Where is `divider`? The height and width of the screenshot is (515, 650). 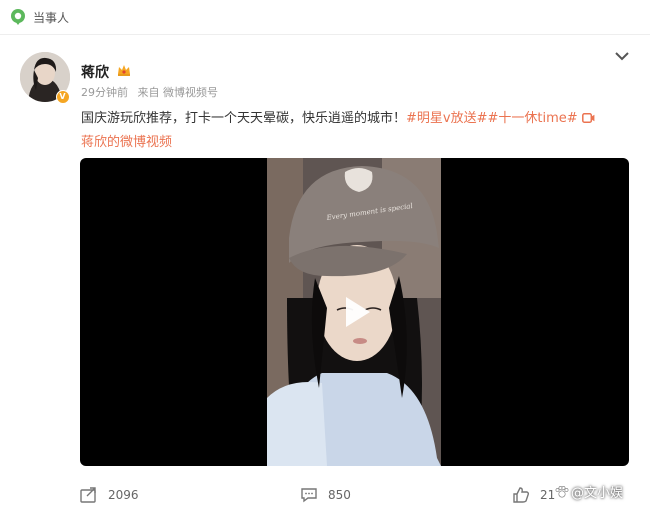
divider is located at coordinates (325, 34).